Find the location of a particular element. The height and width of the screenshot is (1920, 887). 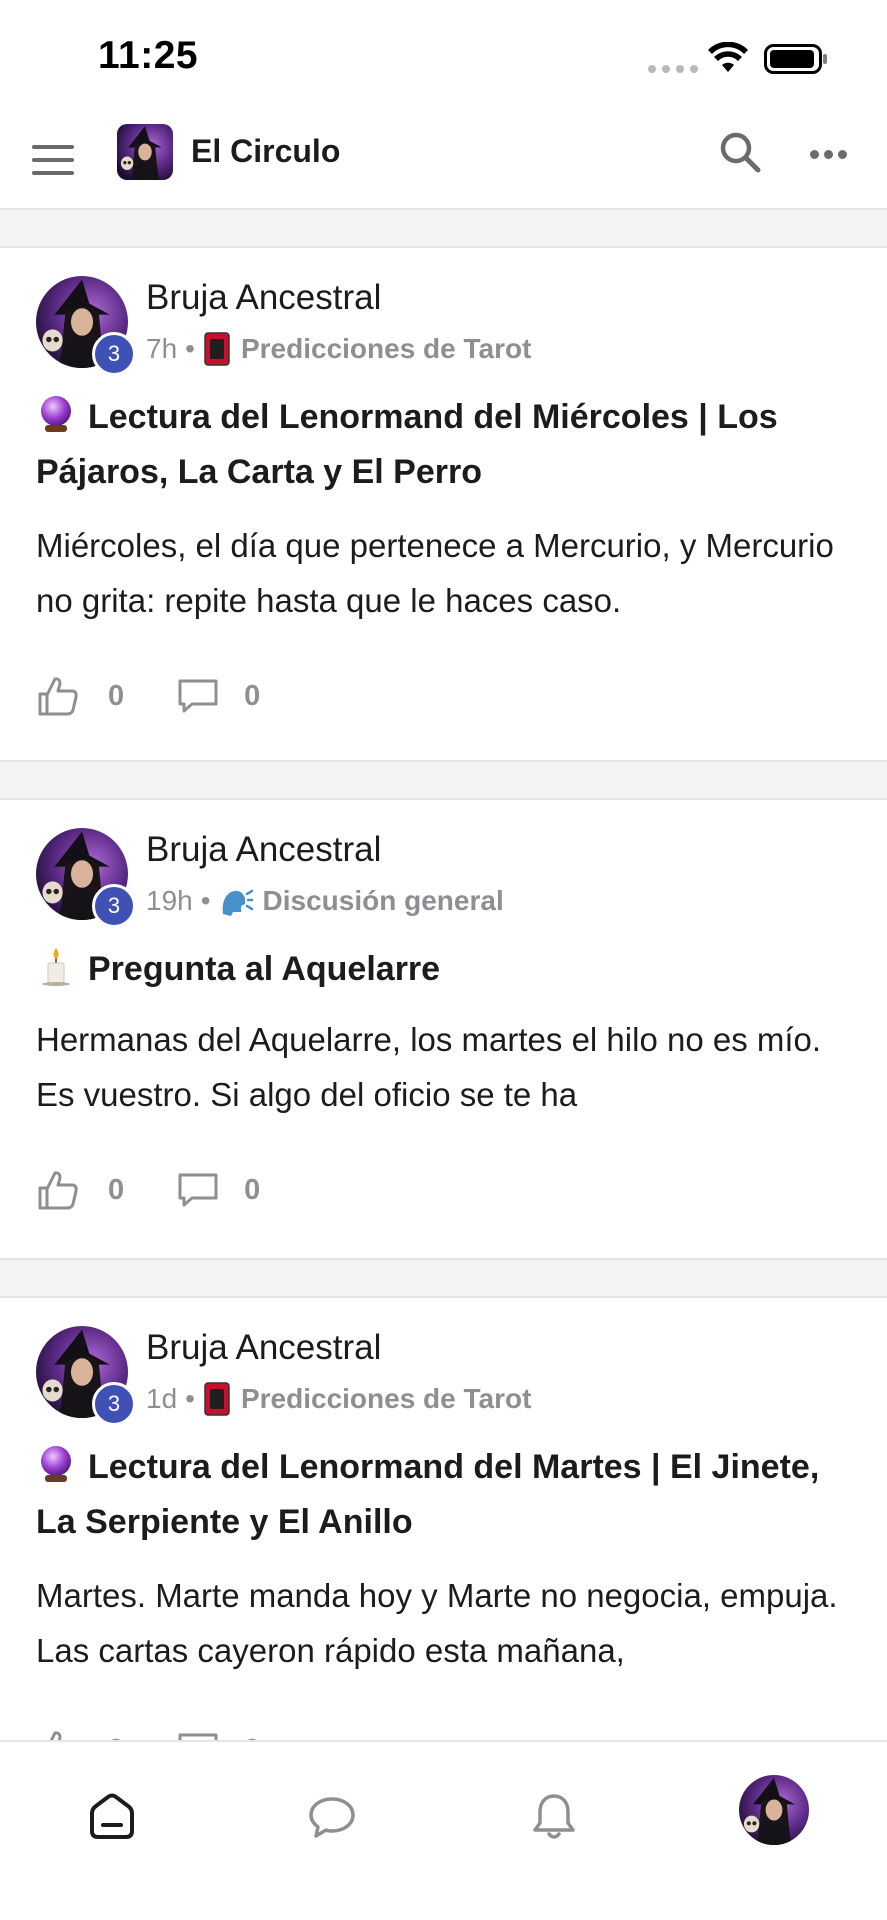

tab-notifications is located at coordinates (554, 1817).